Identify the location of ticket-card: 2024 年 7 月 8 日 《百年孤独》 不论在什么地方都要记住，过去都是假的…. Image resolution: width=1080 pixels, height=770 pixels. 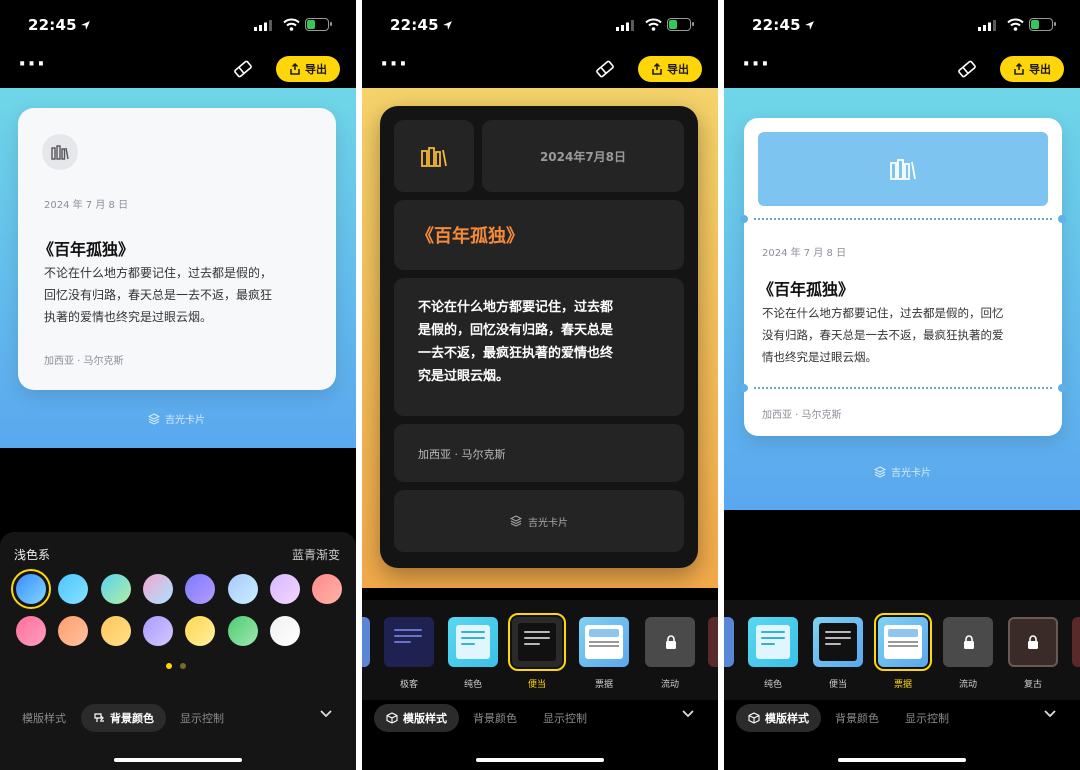
(903, 277).